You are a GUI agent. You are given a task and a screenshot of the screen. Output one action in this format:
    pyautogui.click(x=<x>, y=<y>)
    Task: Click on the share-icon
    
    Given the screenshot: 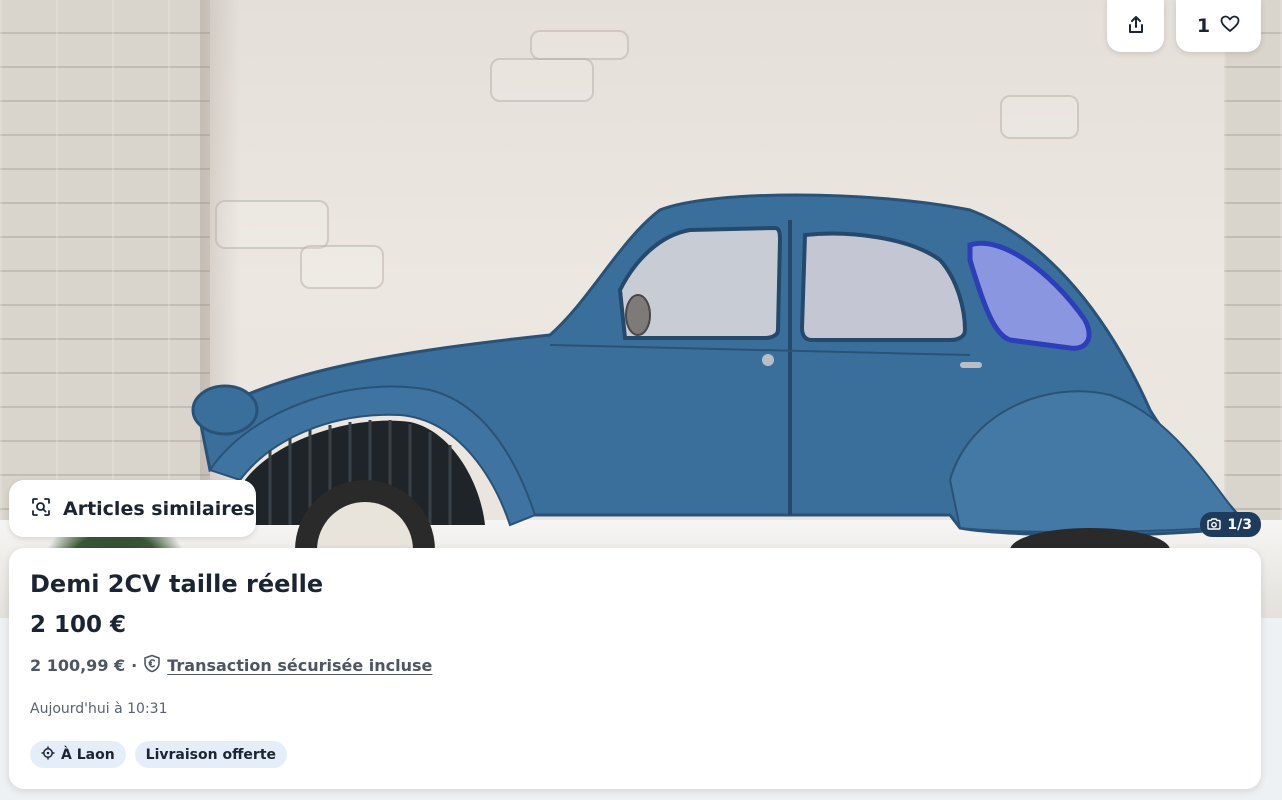 What is the action you would take?
    pyautogui.click(x=1136, y=26)
    